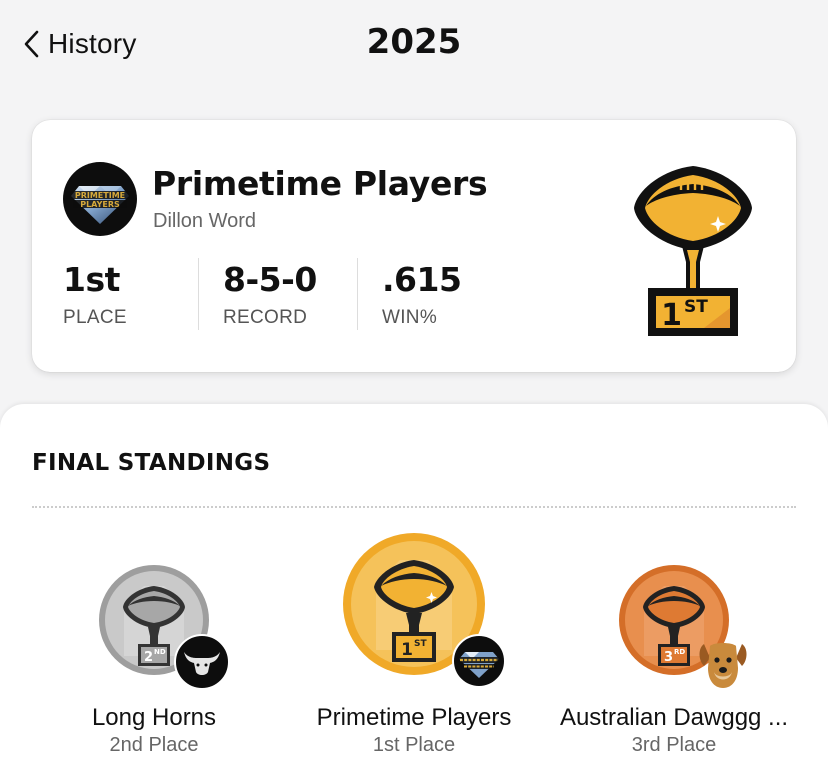  I want to click on badge-number-2: 2, so click(148, 657).